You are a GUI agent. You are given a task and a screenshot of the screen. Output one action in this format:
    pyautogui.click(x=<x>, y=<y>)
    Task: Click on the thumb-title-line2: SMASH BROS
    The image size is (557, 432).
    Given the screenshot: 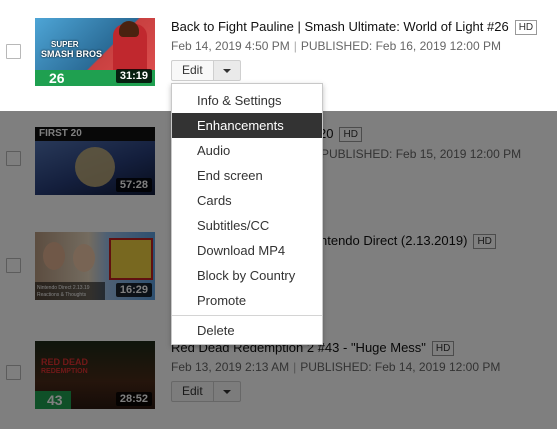 What is the action you would take?
    pyautogui.click(x=72, y=54)
    